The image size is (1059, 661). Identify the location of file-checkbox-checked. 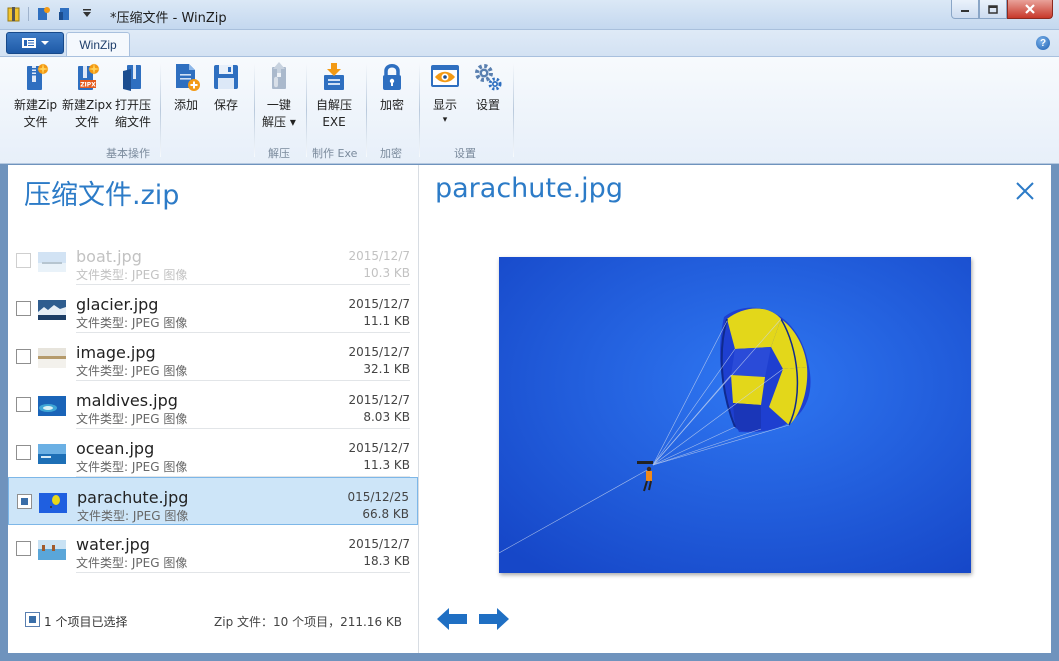
(24, 501).